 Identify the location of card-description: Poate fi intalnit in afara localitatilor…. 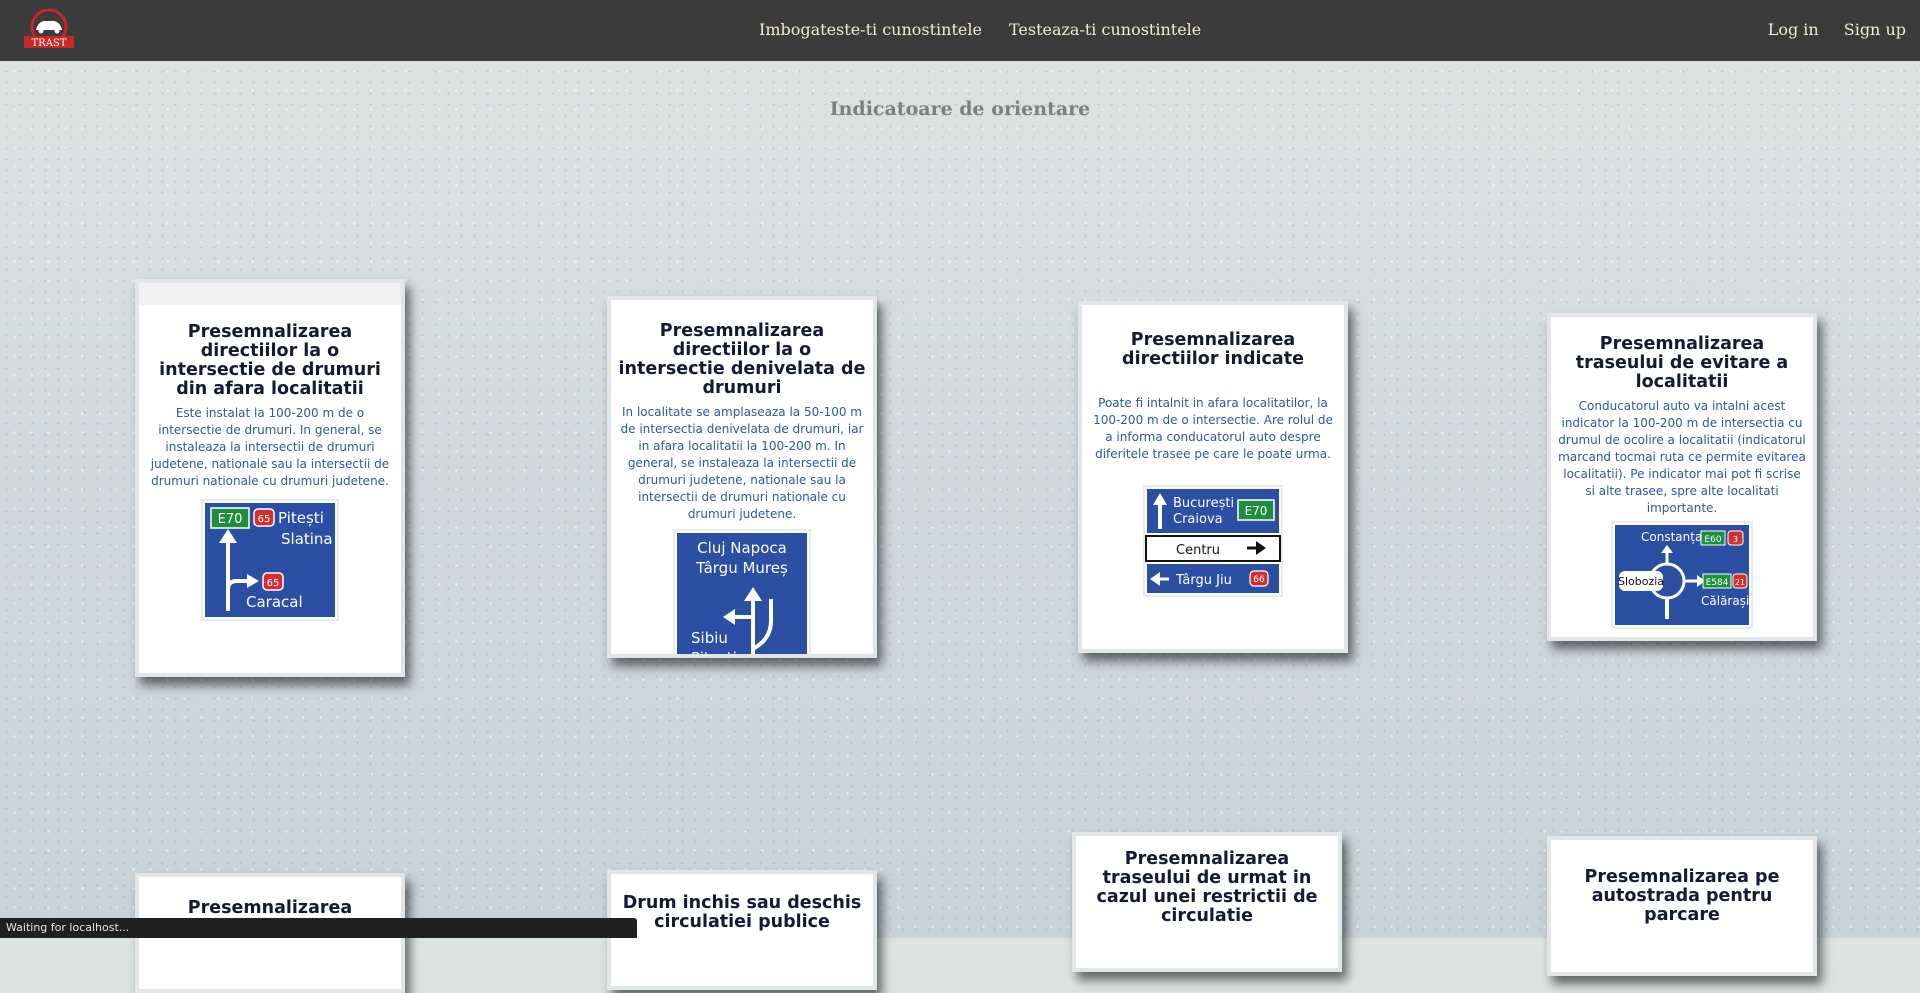
(1213, 428).